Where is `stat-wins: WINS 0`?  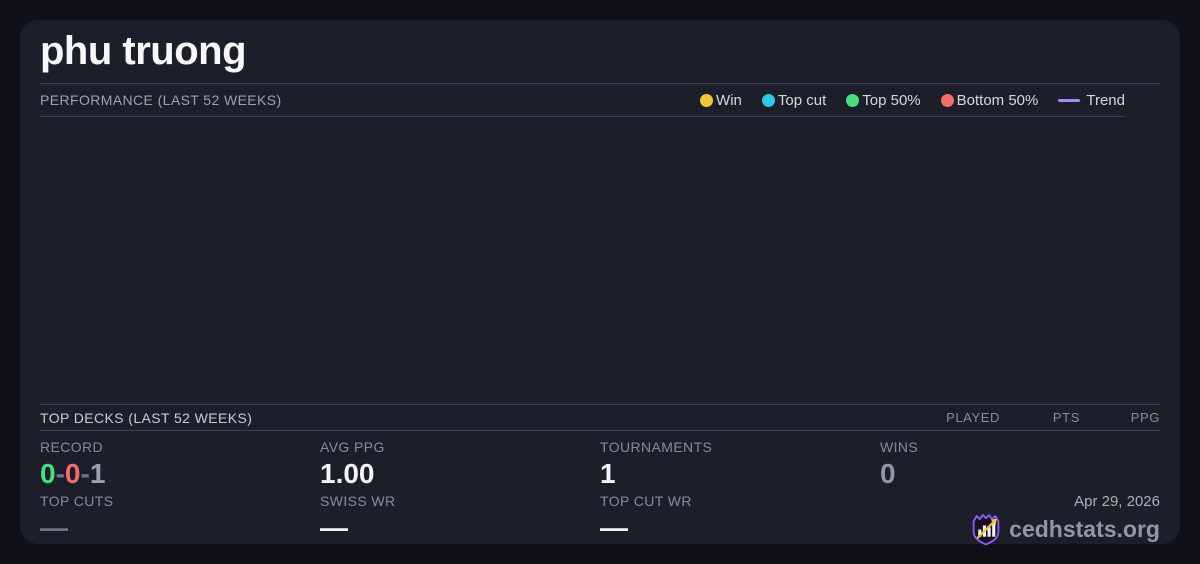 stat-wins: WINS 0 is located at coordinates (1020, 464).